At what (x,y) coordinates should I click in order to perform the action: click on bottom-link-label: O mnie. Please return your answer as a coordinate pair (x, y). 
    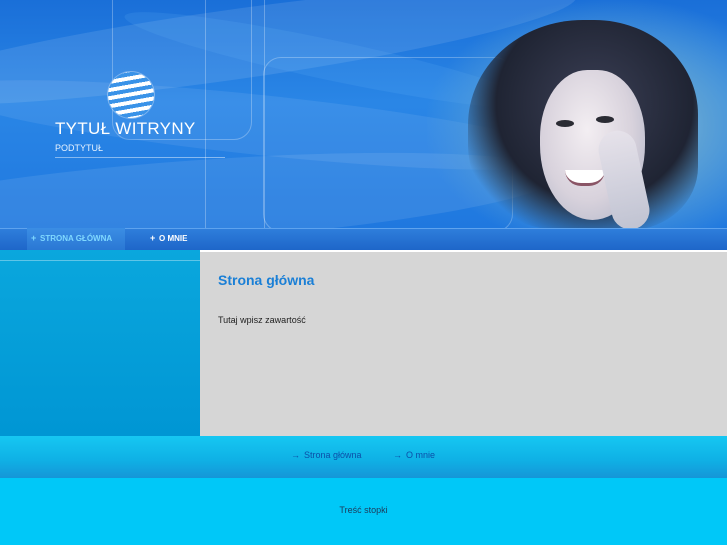
    Looking at the image, I should click on (421, 455).